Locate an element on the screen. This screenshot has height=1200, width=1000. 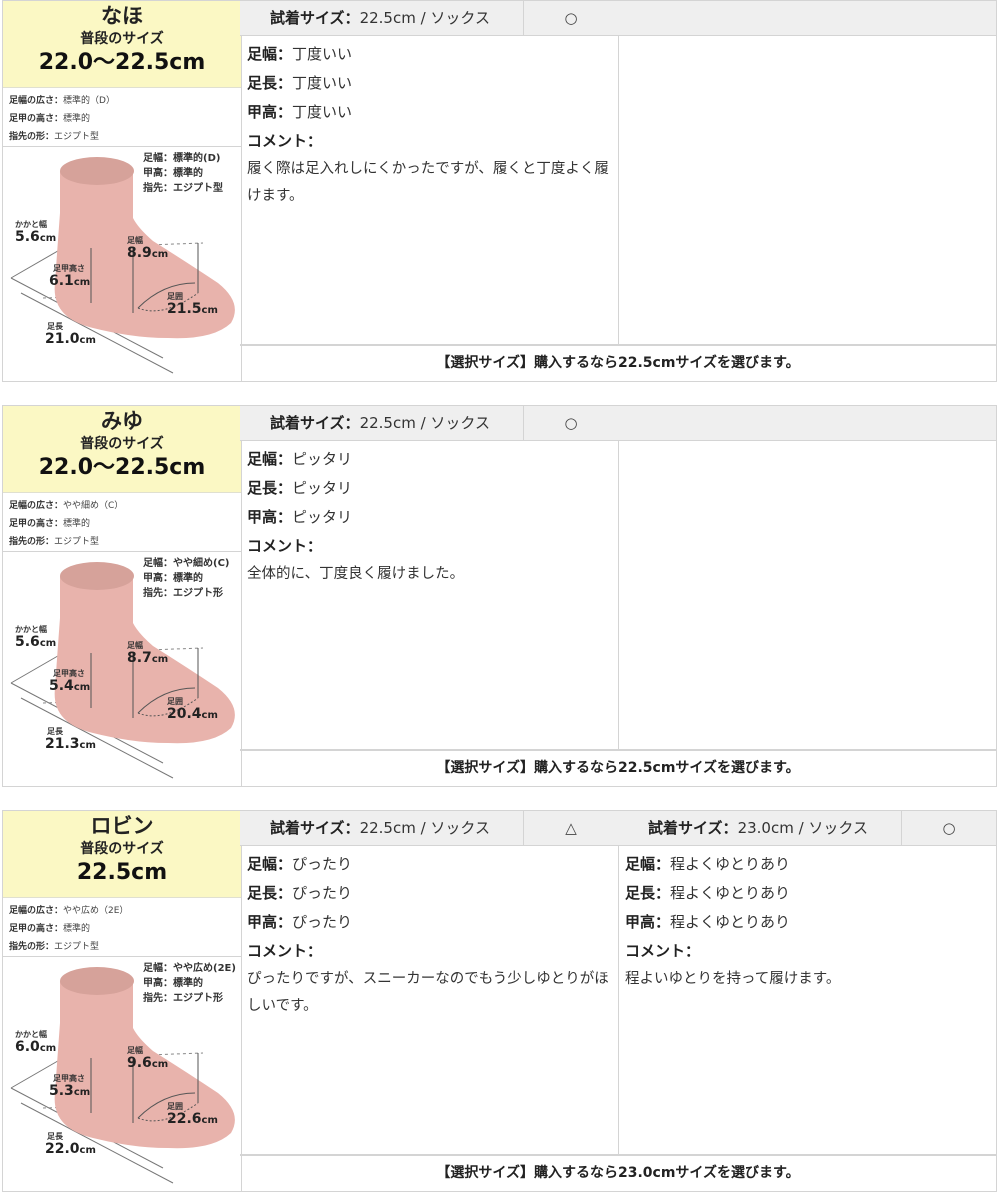
selected-size: 【選択サイズ】購入するなら23.0cmサイズを選びます。 is located at coordinates (618, 1173).